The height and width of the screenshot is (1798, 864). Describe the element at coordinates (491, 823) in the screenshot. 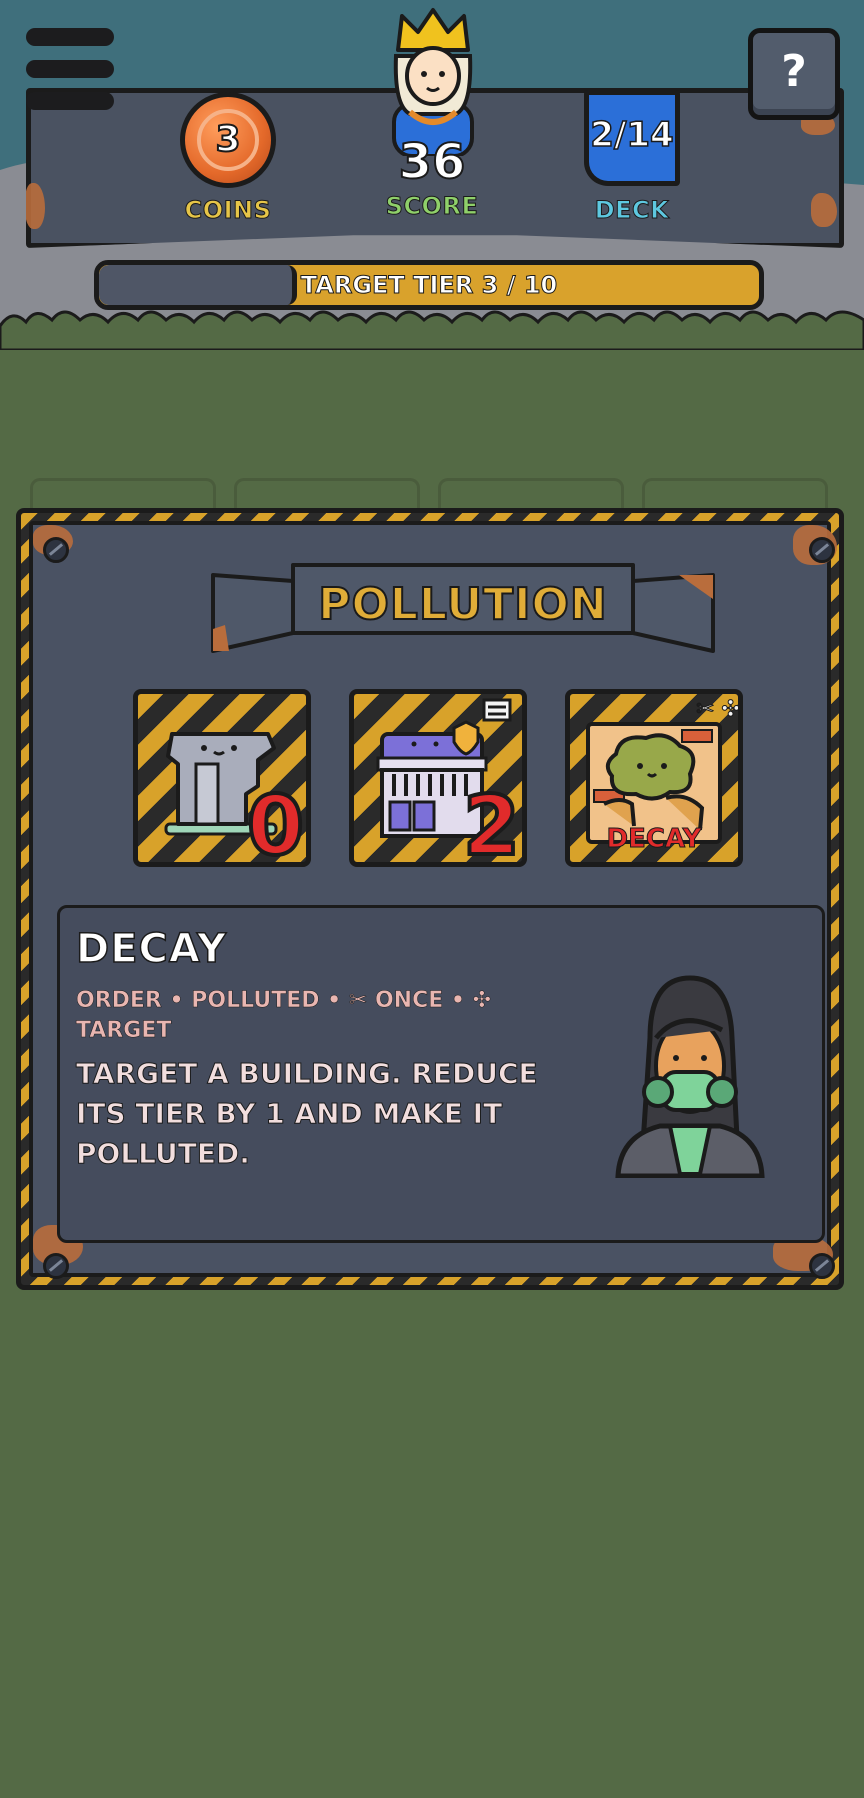

I see `tile-value: 2` at that location.